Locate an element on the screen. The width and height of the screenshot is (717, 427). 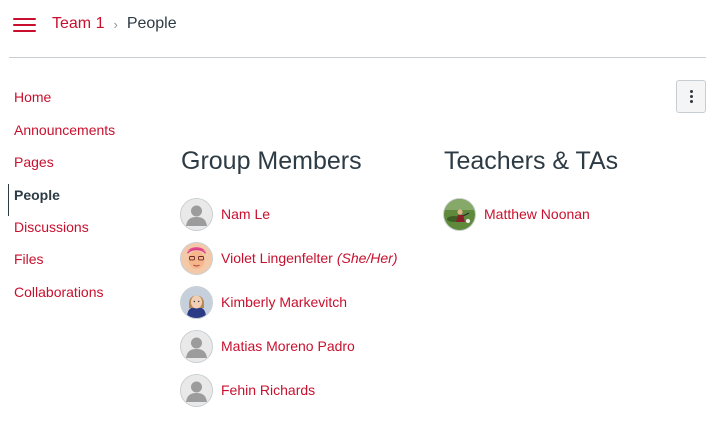
list-item: Nam Le is located at coordinates (306, 214).